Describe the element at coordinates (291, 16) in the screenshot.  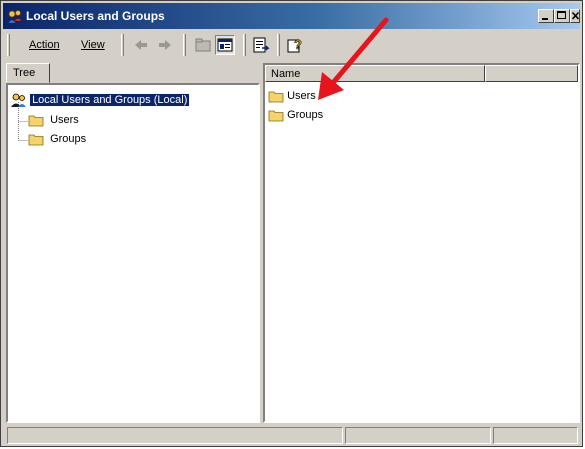
I see `title-bar: Local Users and Groups` at that location.